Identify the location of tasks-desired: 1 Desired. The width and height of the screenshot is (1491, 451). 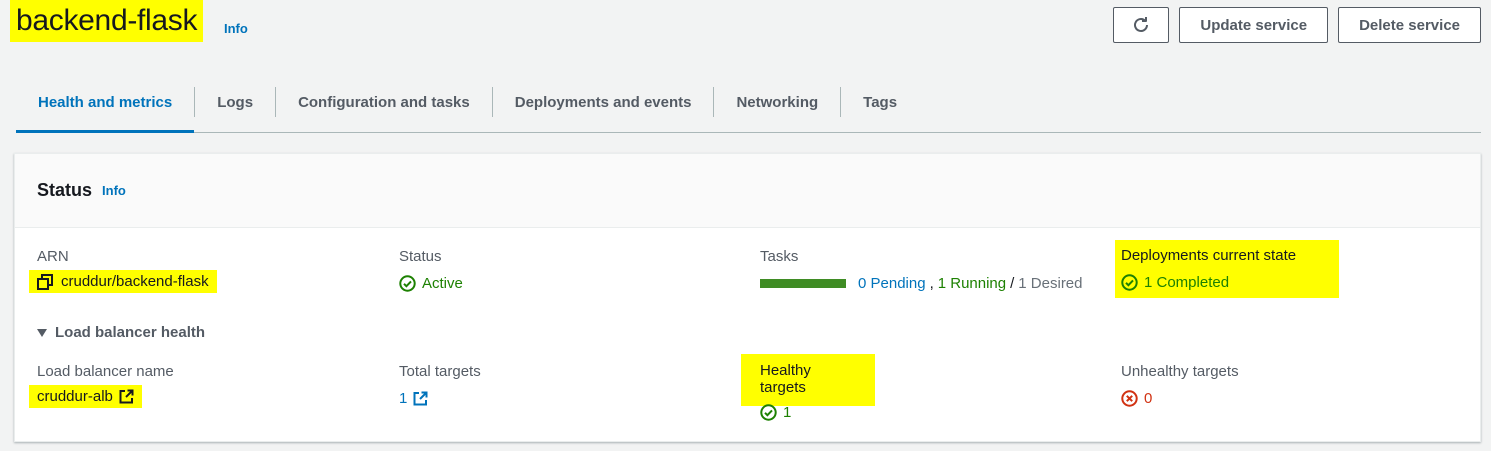
(1050, 283).